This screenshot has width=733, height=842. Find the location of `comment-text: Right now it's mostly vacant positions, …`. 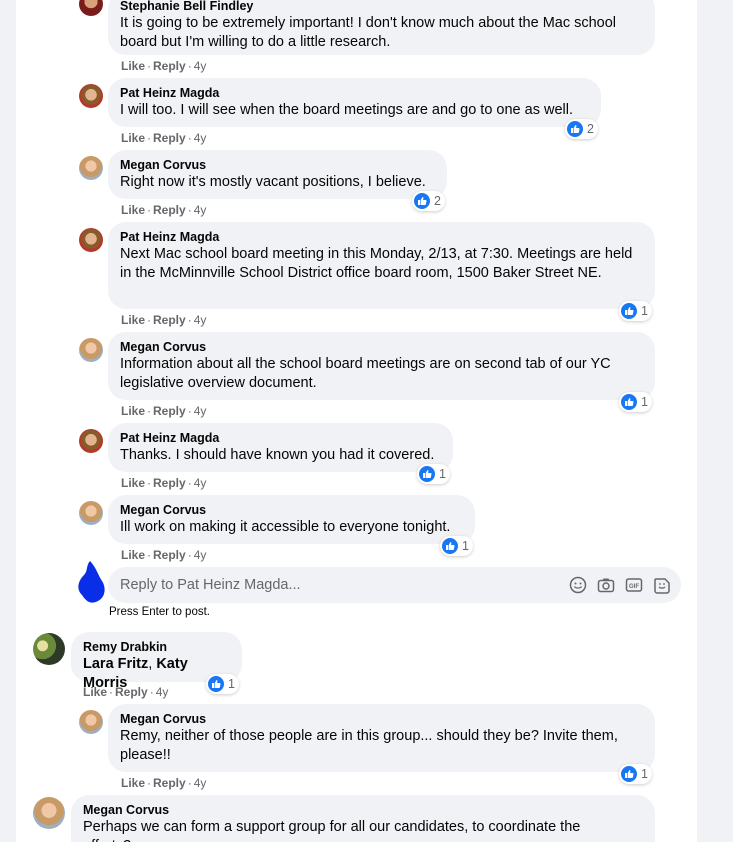

comment-text: Right now it's mostly vacant positions, … is located at coordinates (273, 182).